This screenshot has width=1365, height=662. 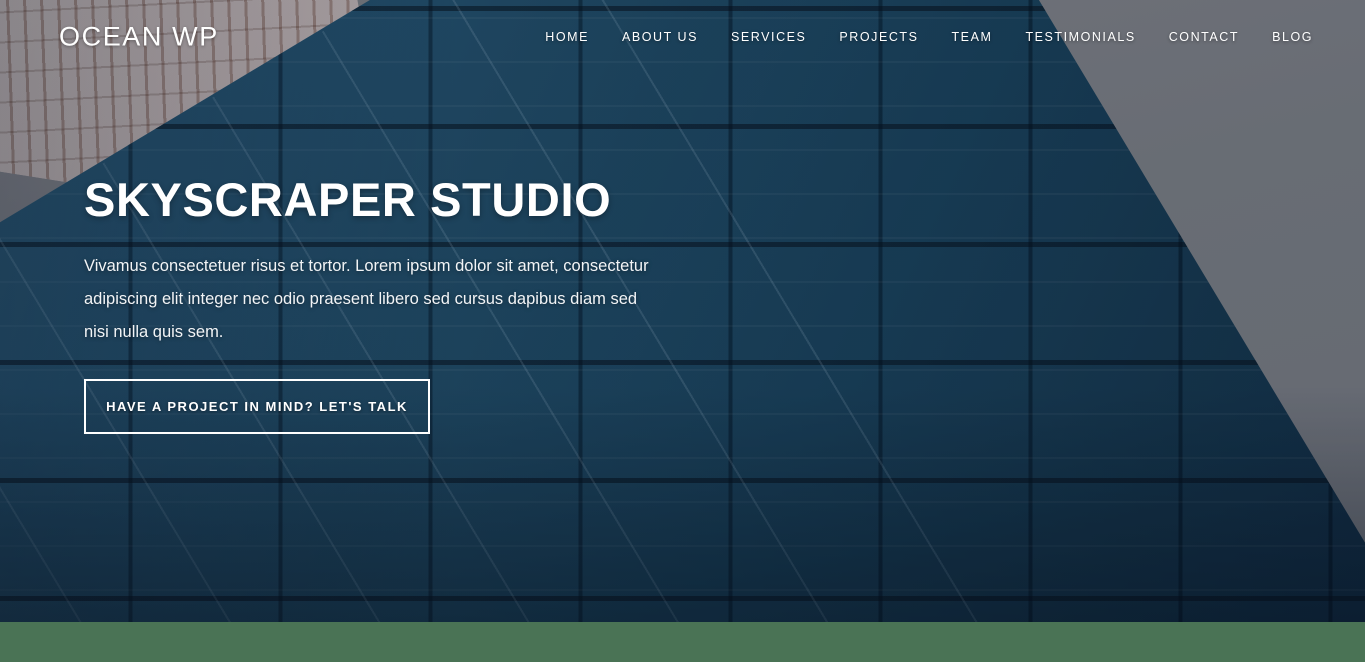 I want to click on nav-link-projects: PROJECTS, so click(x=878, y=37).